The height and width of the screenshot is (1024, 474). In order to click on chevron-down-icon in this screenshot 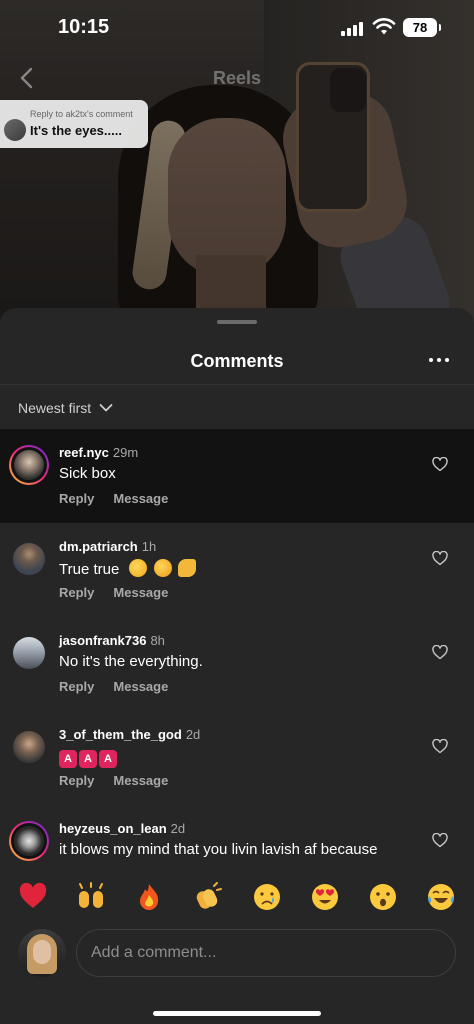, I will do `click(106, 408)`.